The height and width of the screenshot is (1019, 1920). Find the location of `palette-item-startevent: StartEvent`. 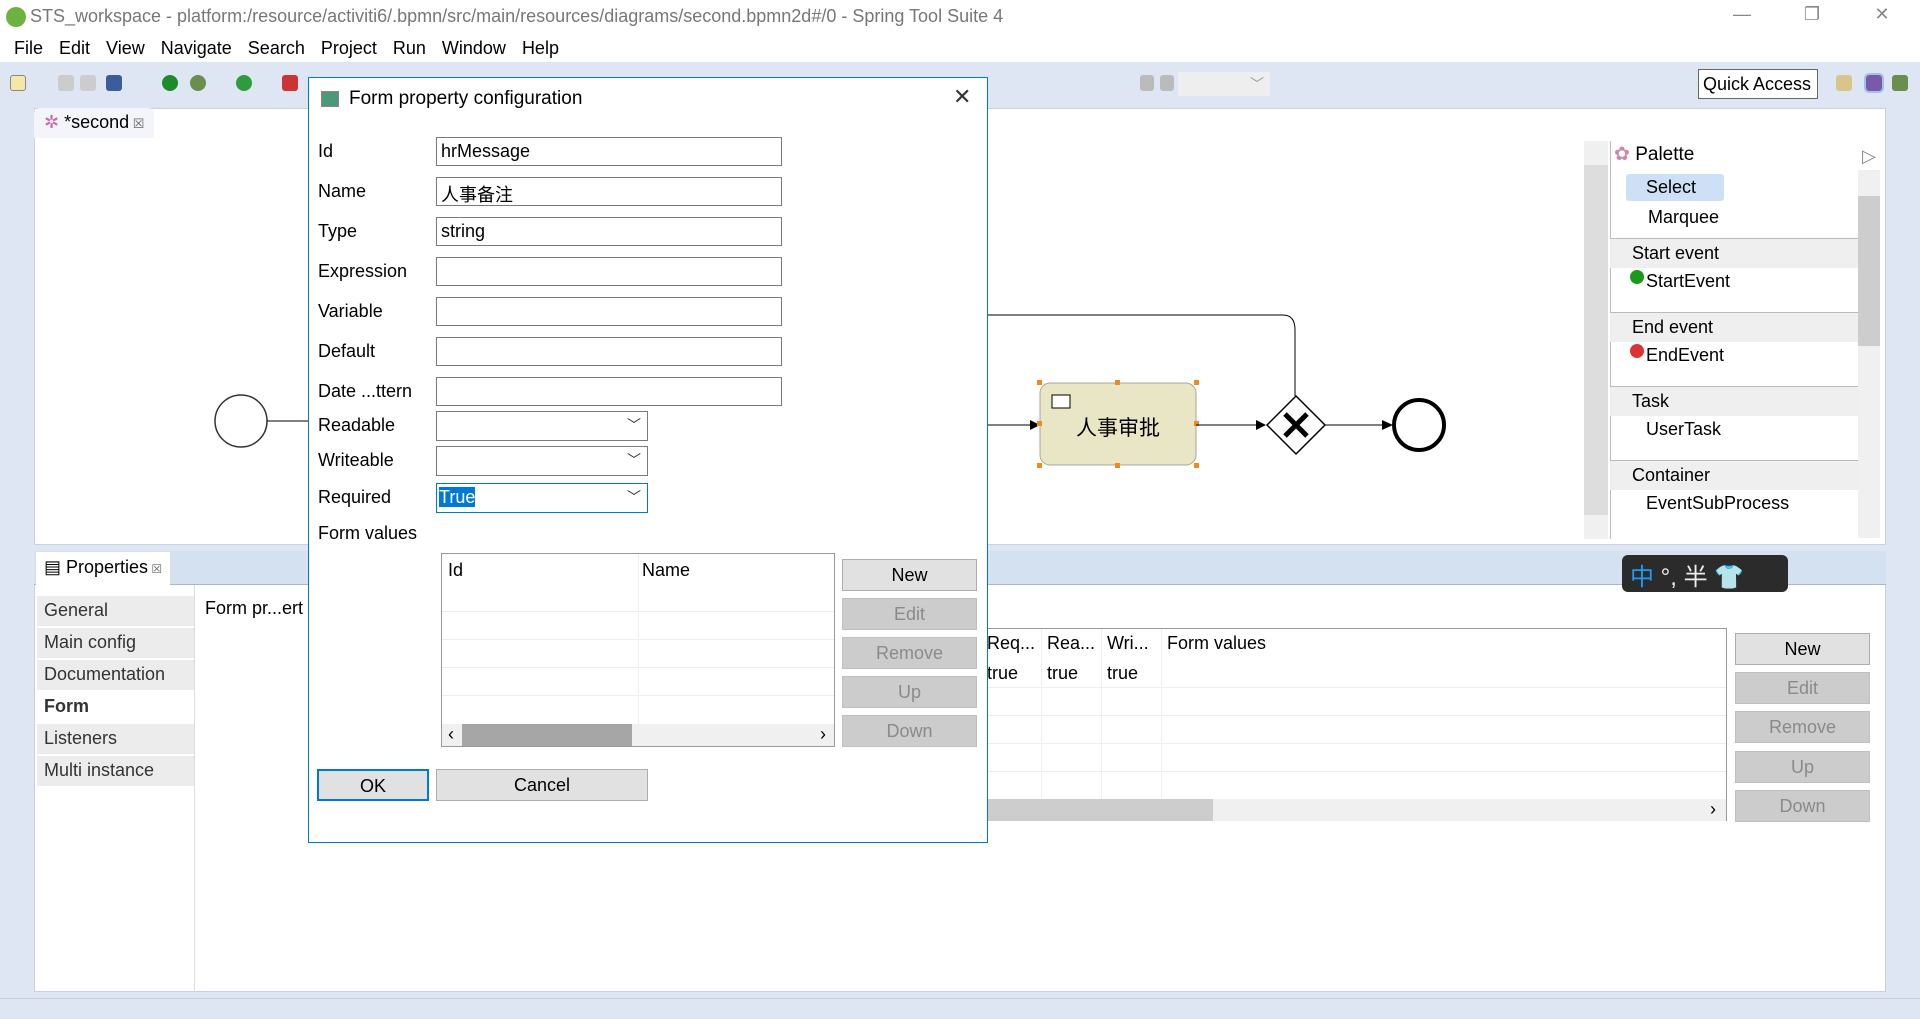

palette-item-startevent: StartEvent is located at coordinates (1688, 281).